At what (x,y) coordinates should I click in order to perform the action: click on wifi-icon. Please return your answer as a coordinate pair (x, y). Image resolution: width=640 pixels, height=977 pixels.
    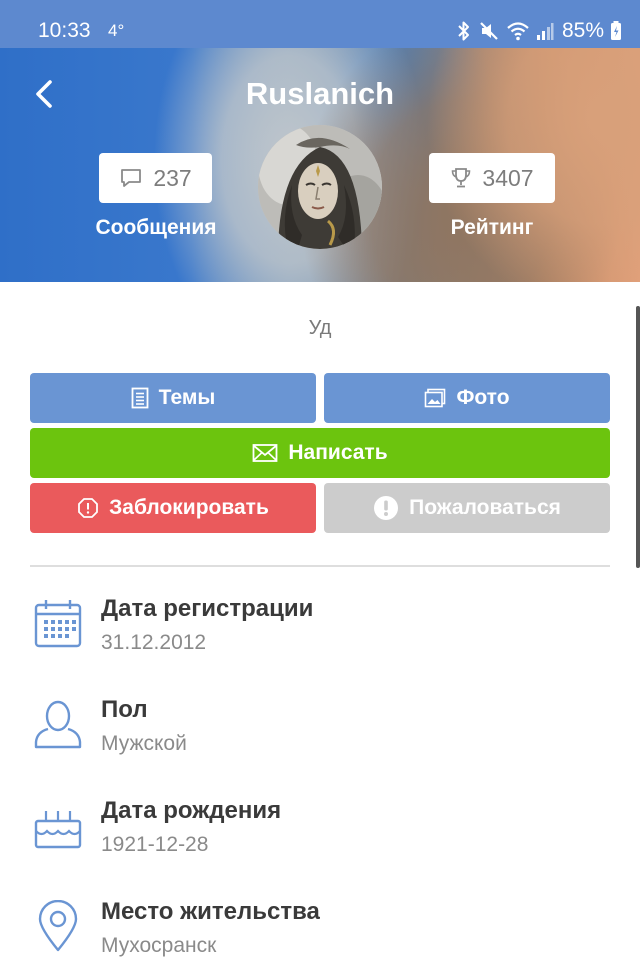
    Looking at the image, I should click on (518, 31).